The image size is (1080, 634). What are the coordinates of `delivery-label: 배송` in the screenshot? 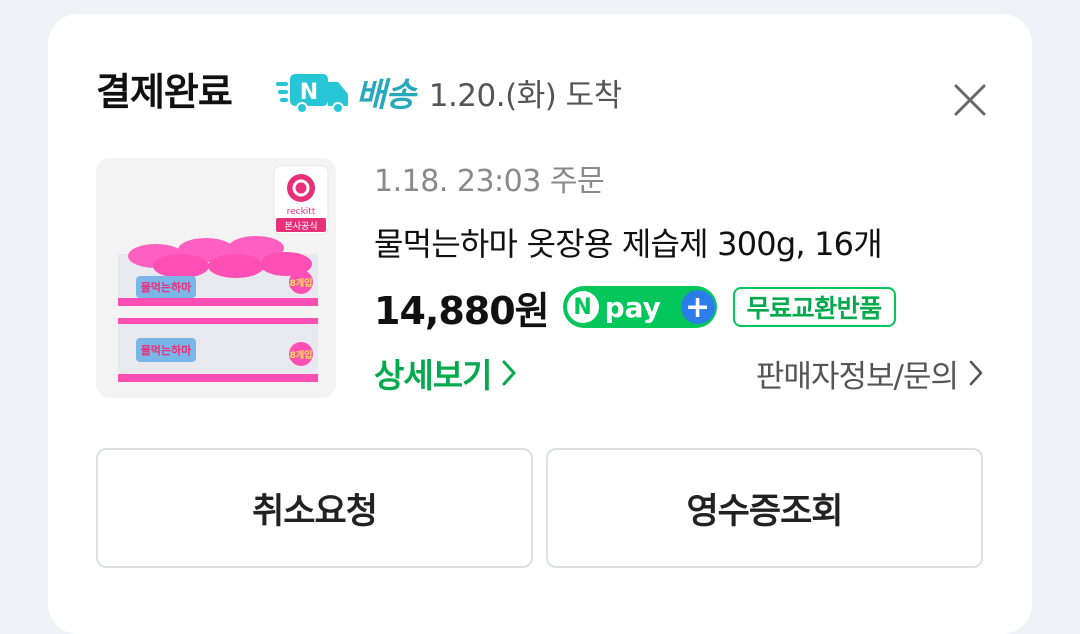 It's located at (386, 94).